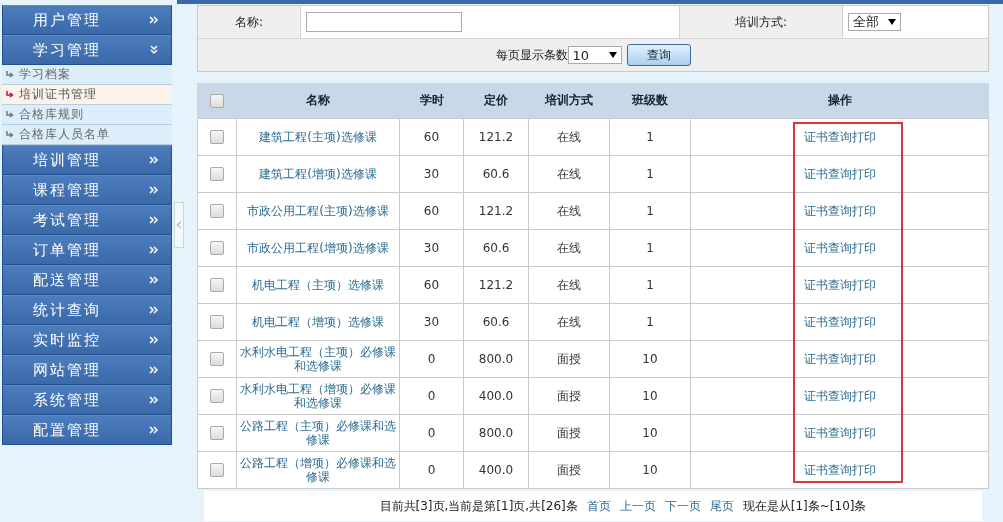  I want to click on page-link: 上一页, so click(637, 506).